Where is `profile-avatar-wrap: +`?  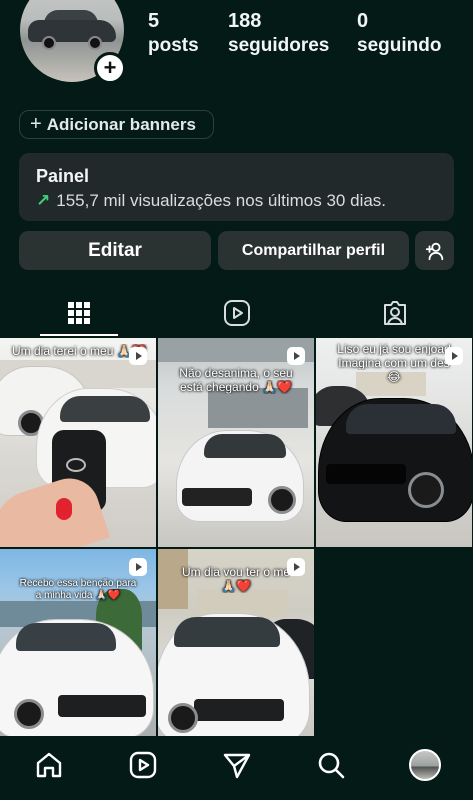 profile-avatar-wrap: + is located at coordinates (73, 42).